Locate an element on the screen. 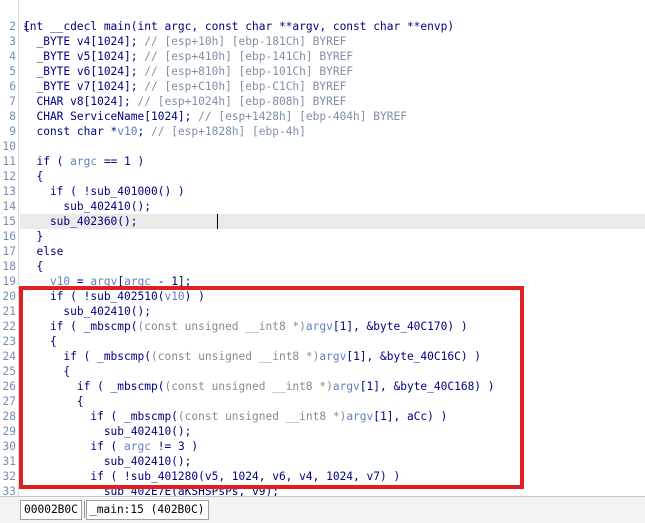 The height and width of the screenshot is (523, 645). line-number: 26 is located at coordinates (9, 386).